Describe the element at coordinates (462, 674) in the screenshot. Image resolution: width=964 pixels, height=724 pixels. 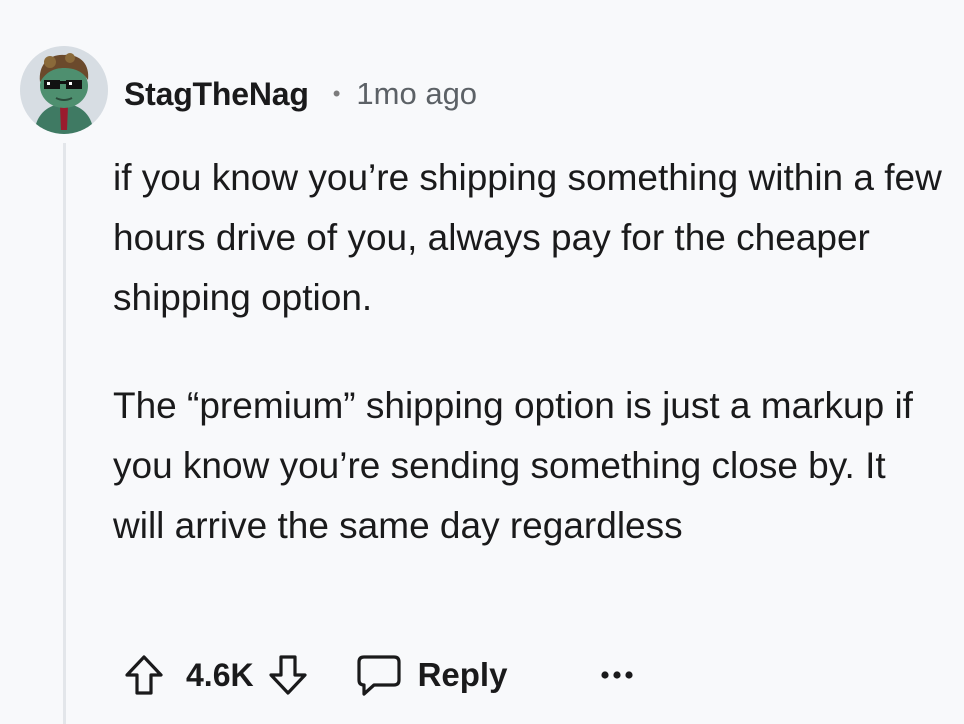
I see `reply-label: Reply` at that location.